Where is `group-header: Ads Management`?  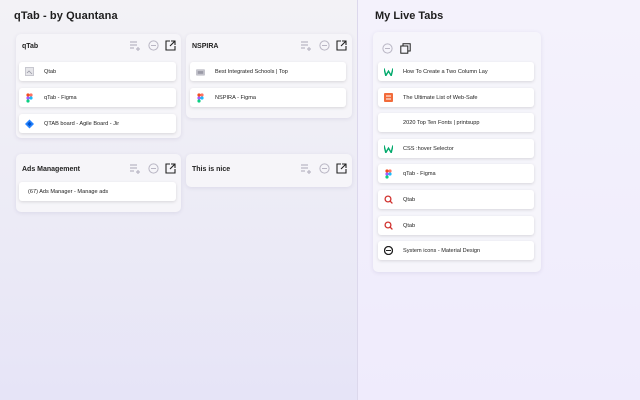
group-header: Ads Management is located at coordinates (98, 166).